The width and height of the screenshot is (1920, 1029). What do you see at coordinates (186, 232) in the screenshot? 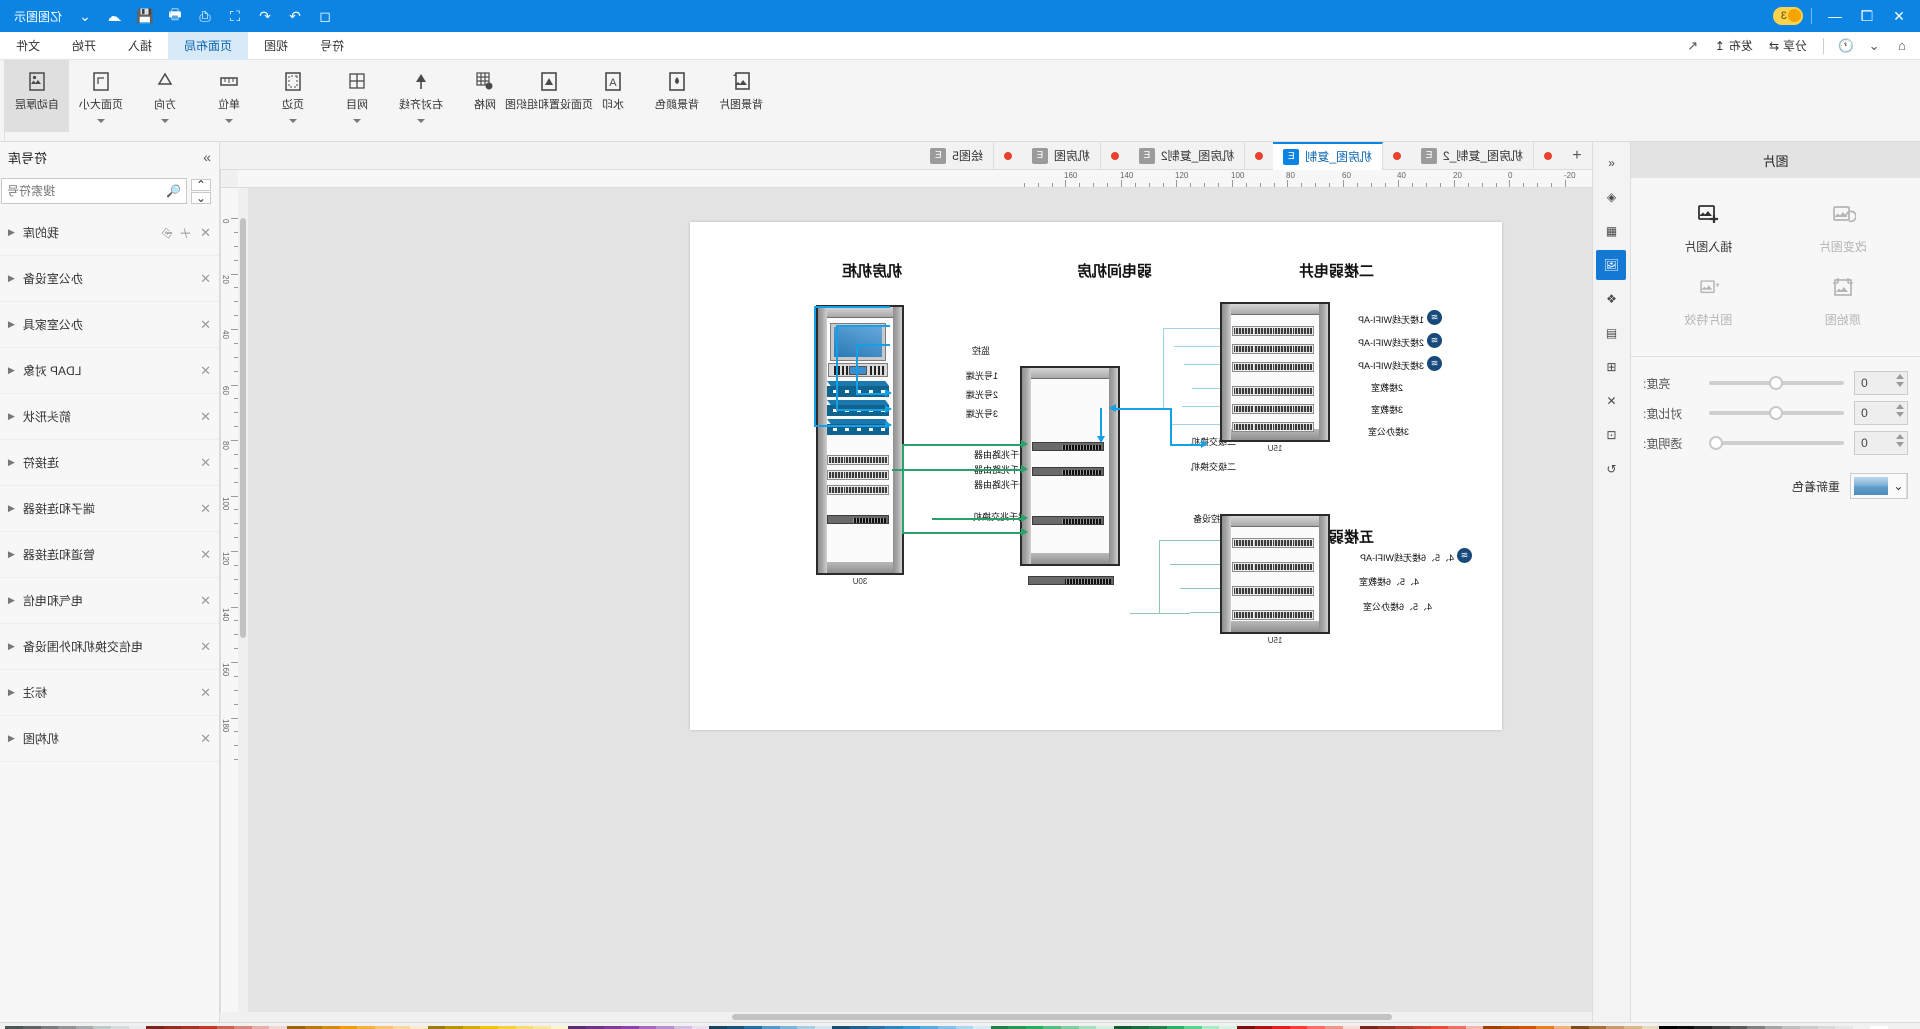
I see `add-icon: ＋` at bounding box center [186, 232].